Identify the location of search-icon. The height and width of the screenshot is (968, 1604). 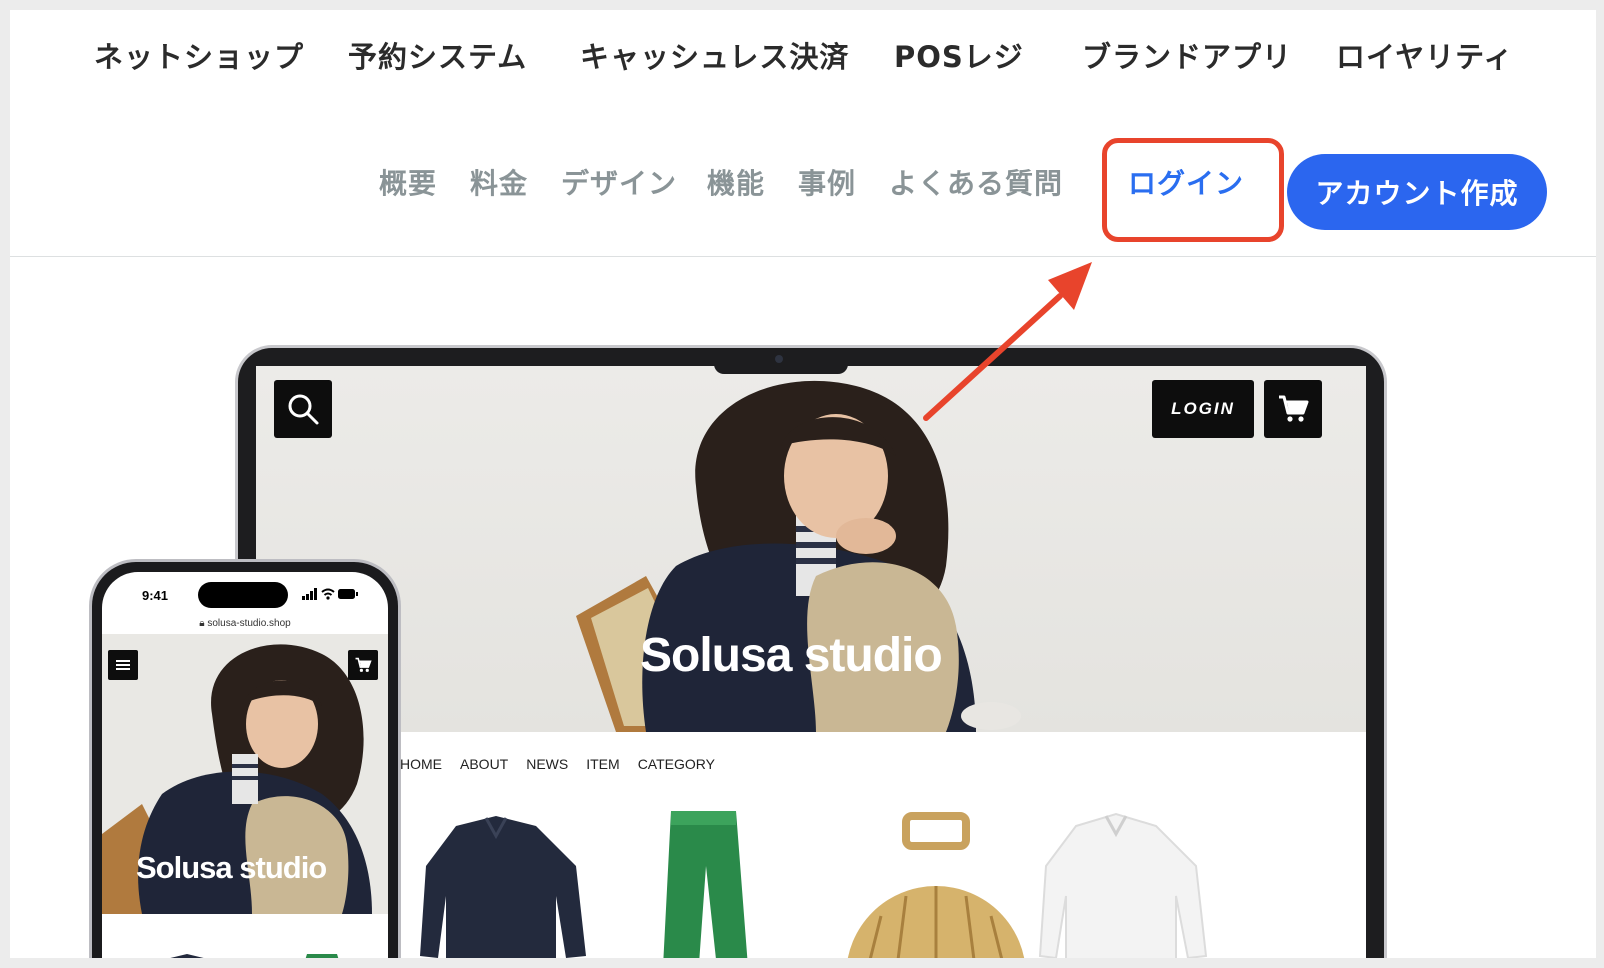
(303, 409).